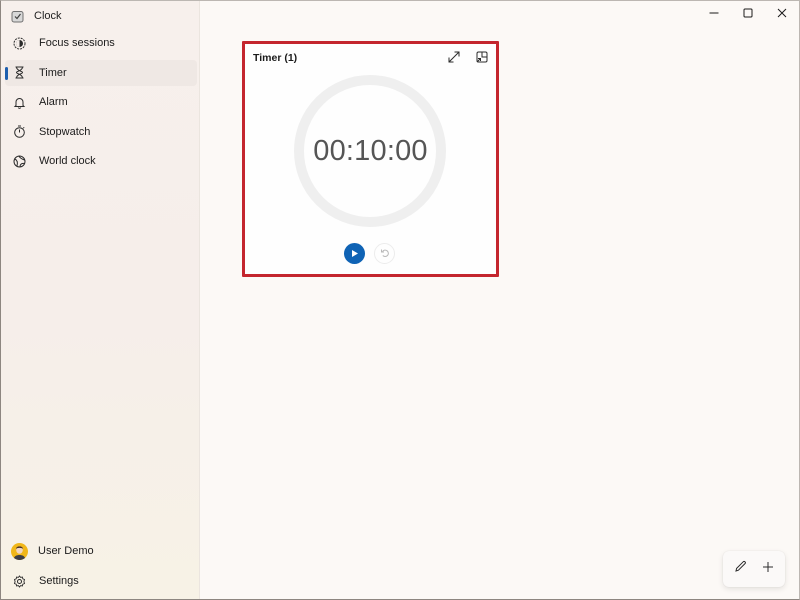 The width and height of the screenshot is (800, 600). I want to click on plus-icon, so click(768, 569).